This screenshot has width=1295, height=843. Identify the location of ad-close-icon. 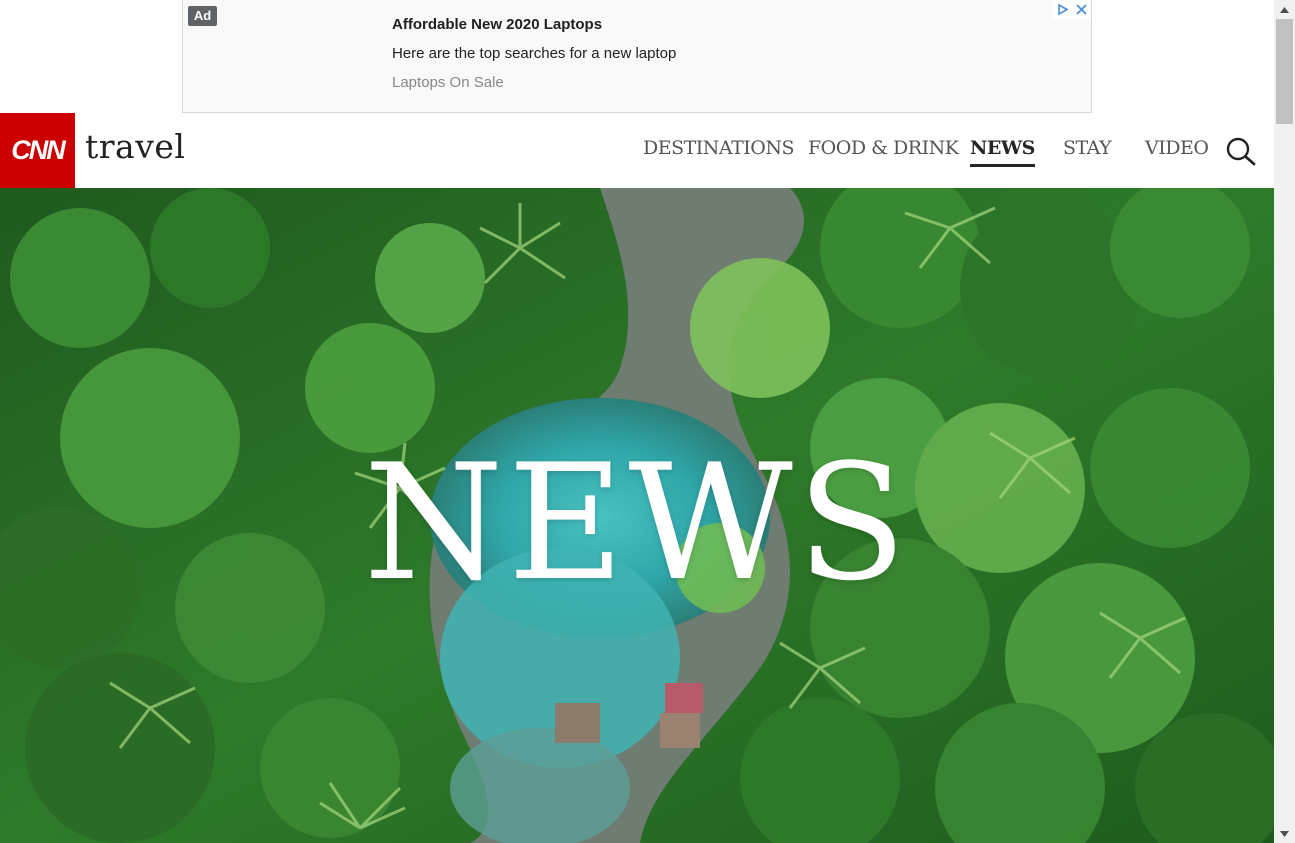
(1081, 9).